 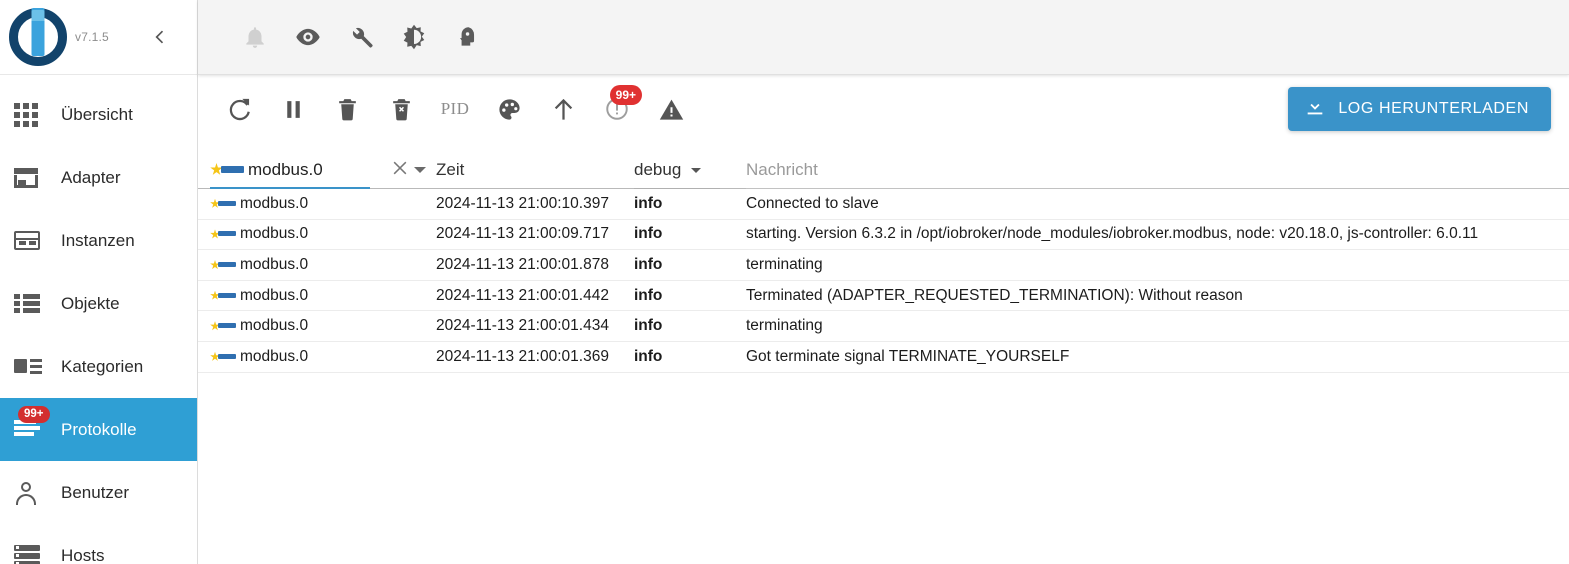 I want to click on sidebar-item-instanzen: Instanzen, so click(x=98, y=240).